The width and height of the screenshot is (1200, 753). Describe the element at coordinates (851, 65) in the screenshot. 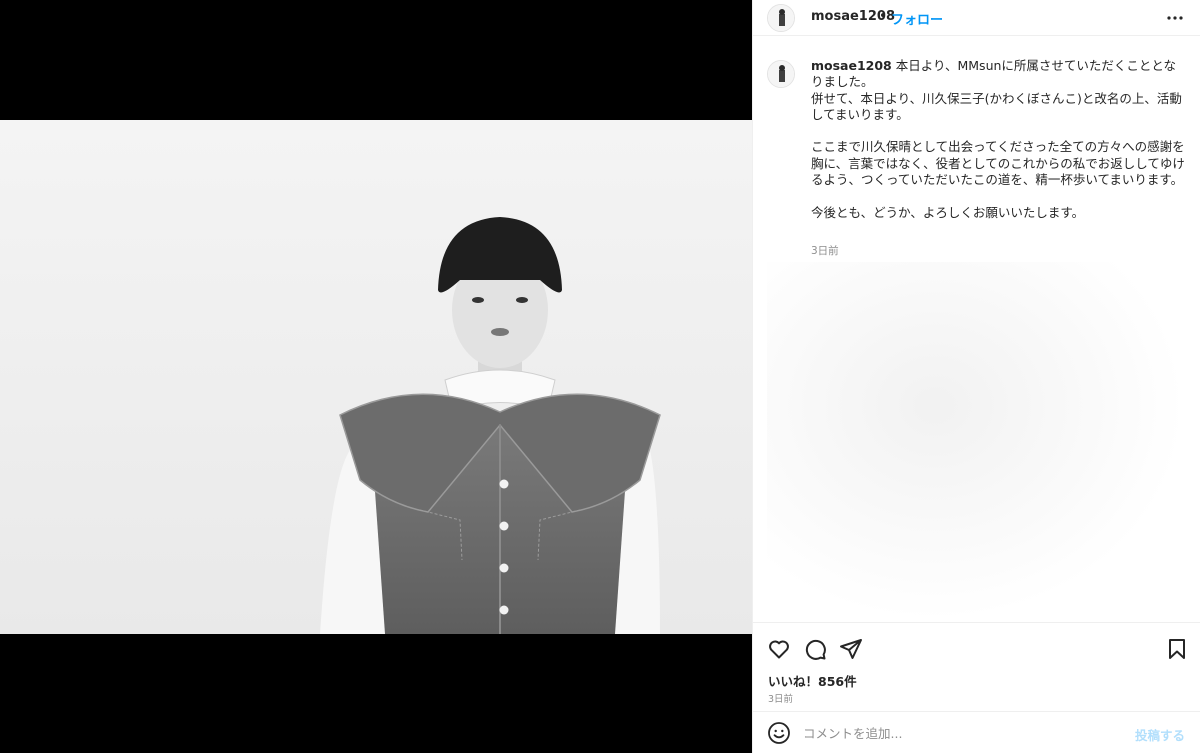

I see `caption-username: mosae1208` at that location.